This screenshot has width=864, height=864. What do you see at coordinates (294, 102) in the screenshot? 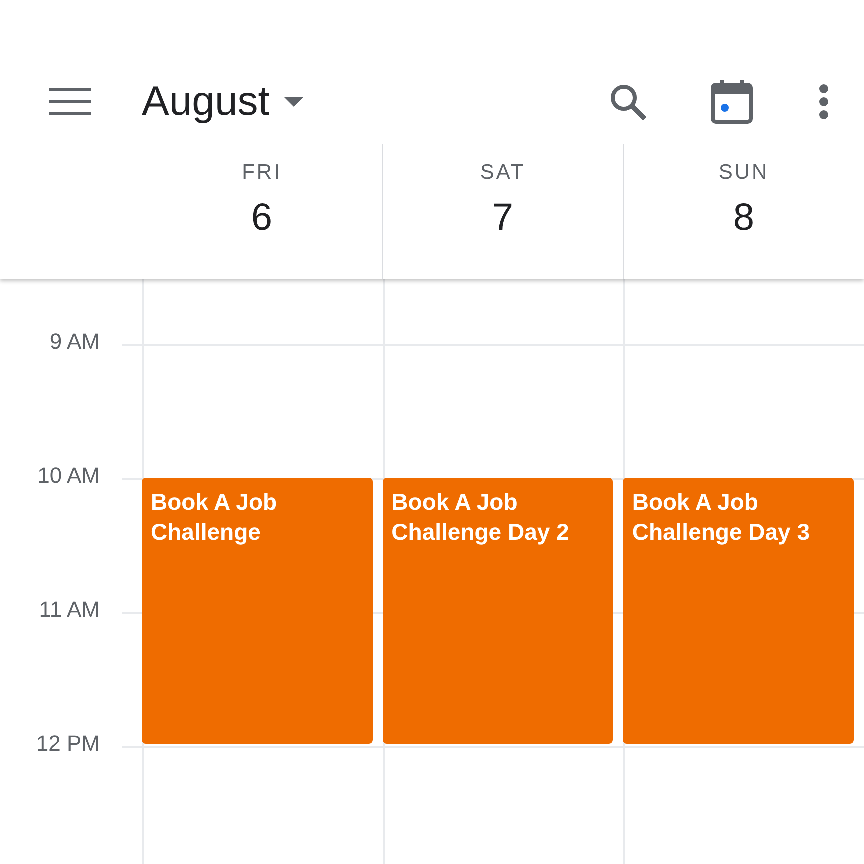
I see `caret-icon` at bounding box center [294, 102].